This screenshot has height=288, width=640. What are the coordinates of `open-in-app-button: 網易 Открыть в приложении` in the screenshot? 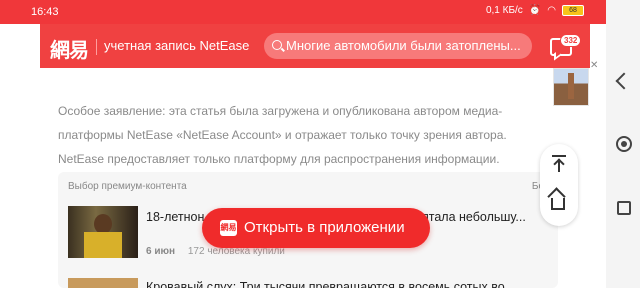 It's located at (316, 228).